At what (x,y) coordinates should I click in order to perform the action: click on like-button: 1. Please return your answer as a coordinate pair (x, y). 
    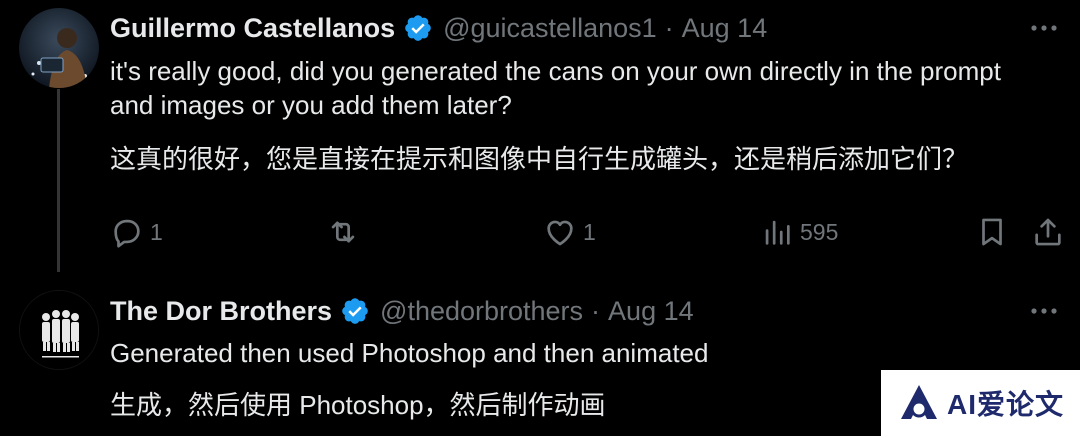
    Looking at the image, I should click on (569, 232).